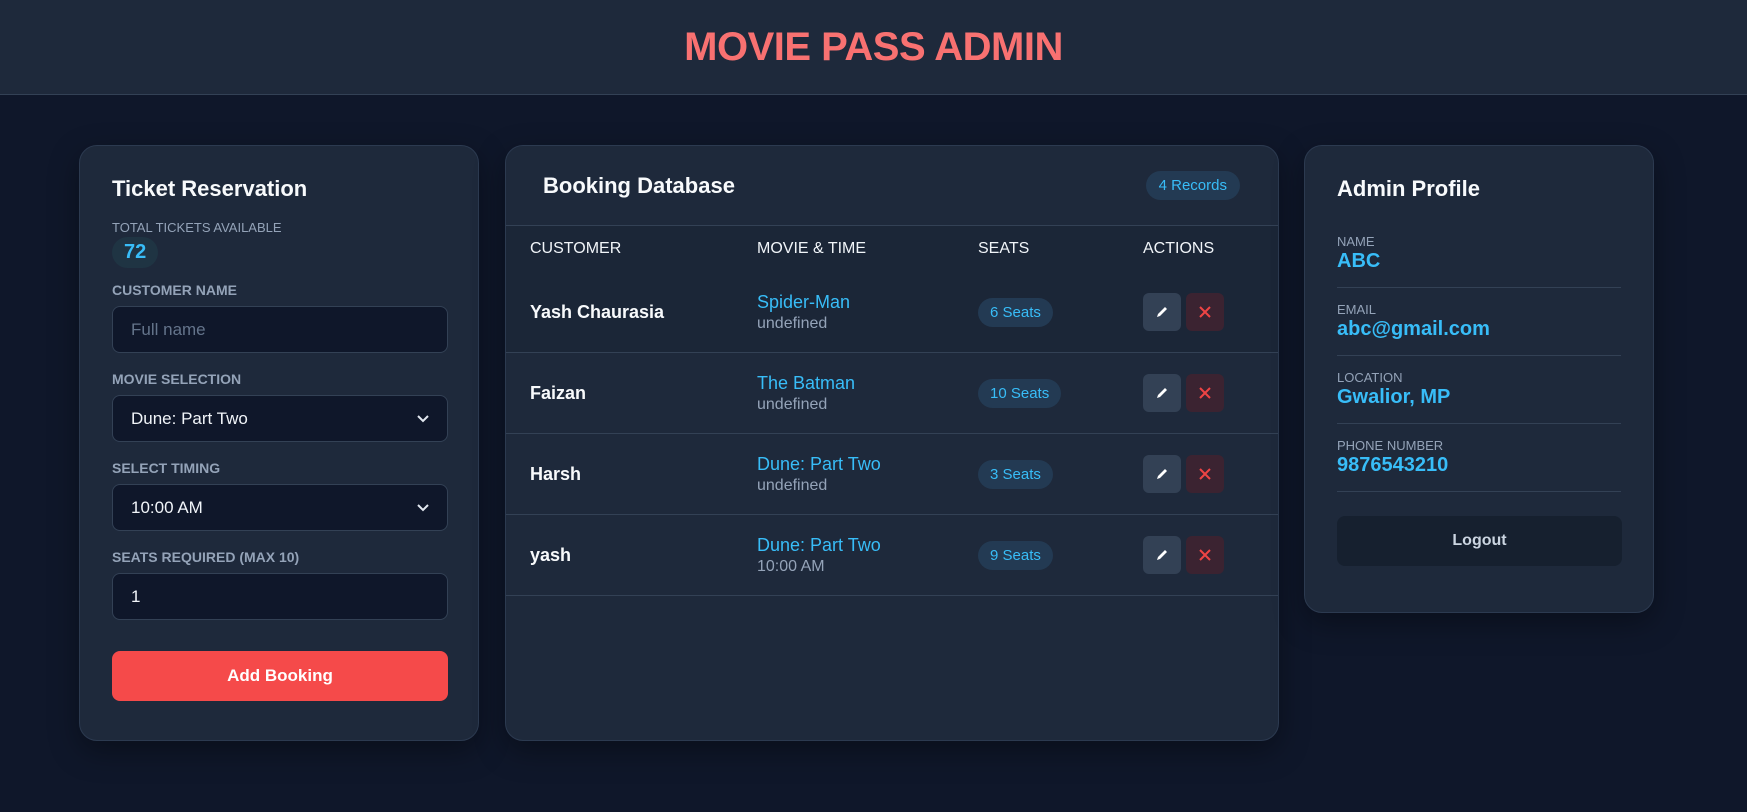 This screenshot has height=812, width=1747. Describe the element at coordinates (892, 474) in the screenshot. I see `table-row: Harsh Dune: Part Two undefined 3 Seats` at that location.